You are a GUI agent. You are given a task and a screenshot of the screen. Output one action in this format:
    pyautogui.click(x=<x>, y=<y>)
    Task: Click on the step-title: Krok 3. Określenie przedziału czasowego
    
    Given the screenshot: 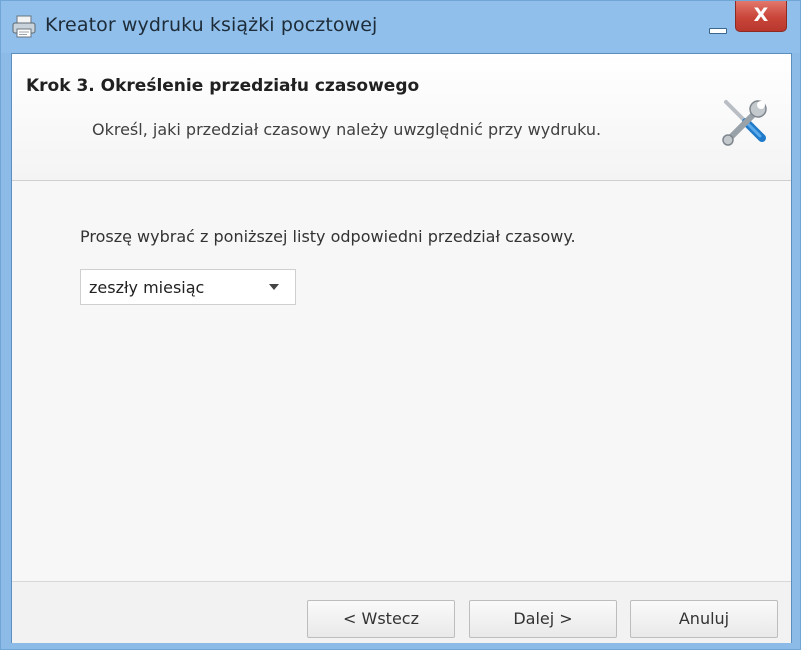 What is the action you would take?
    pyautogui.click(x=223, y=86)
    